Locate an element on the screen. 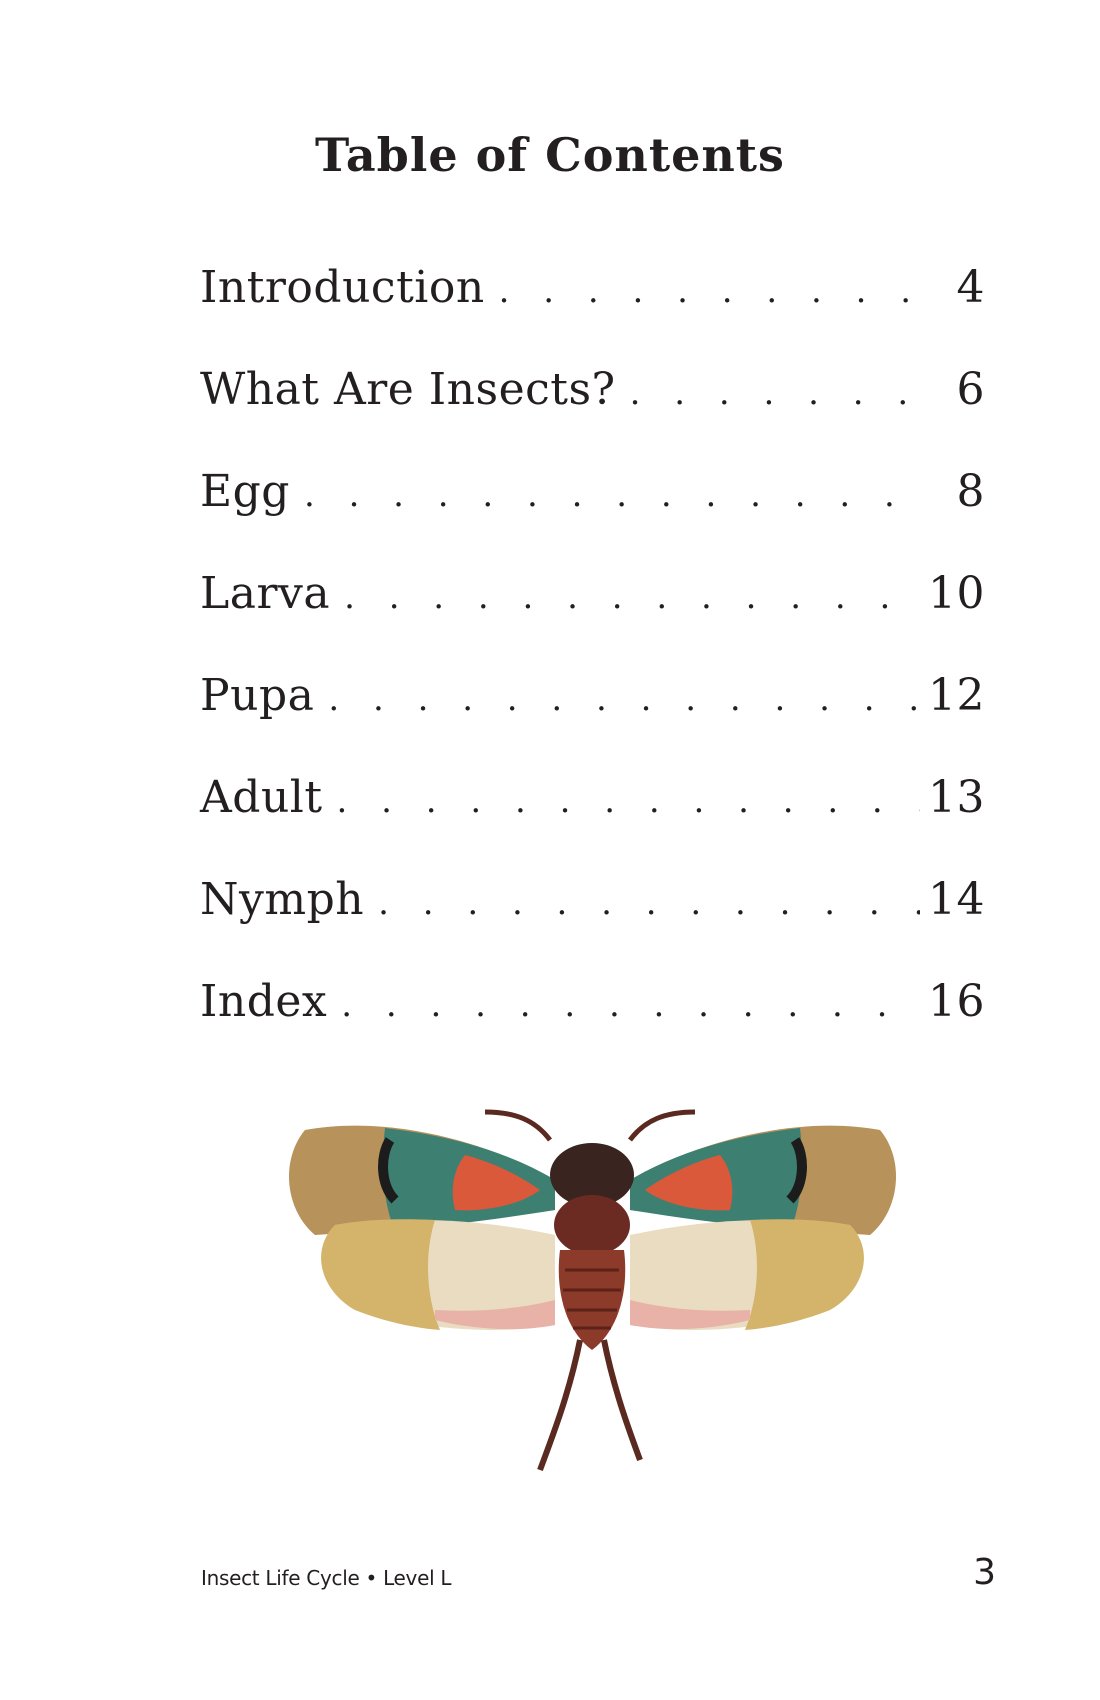 Image resolution: width=1100 pixels, height=1700 pixels. toc-label: Nymph is located at coordinates (282, 899).